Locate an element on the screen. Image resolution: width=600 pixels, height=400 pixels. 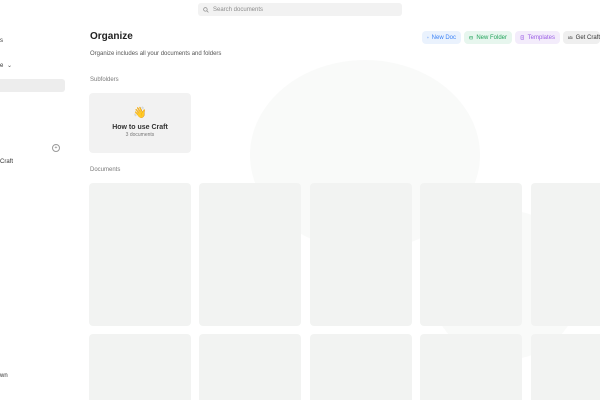
folder-doc-count: 3 documents is located at coordinates (140, 135).